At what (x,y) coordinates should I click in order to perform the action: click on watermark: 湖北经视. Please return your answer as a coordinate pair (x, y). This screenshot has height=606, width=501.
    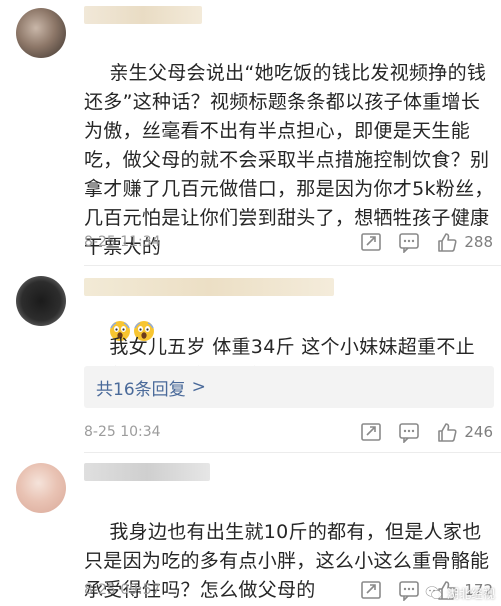
    Looking at the image, I should click on (460, 593).